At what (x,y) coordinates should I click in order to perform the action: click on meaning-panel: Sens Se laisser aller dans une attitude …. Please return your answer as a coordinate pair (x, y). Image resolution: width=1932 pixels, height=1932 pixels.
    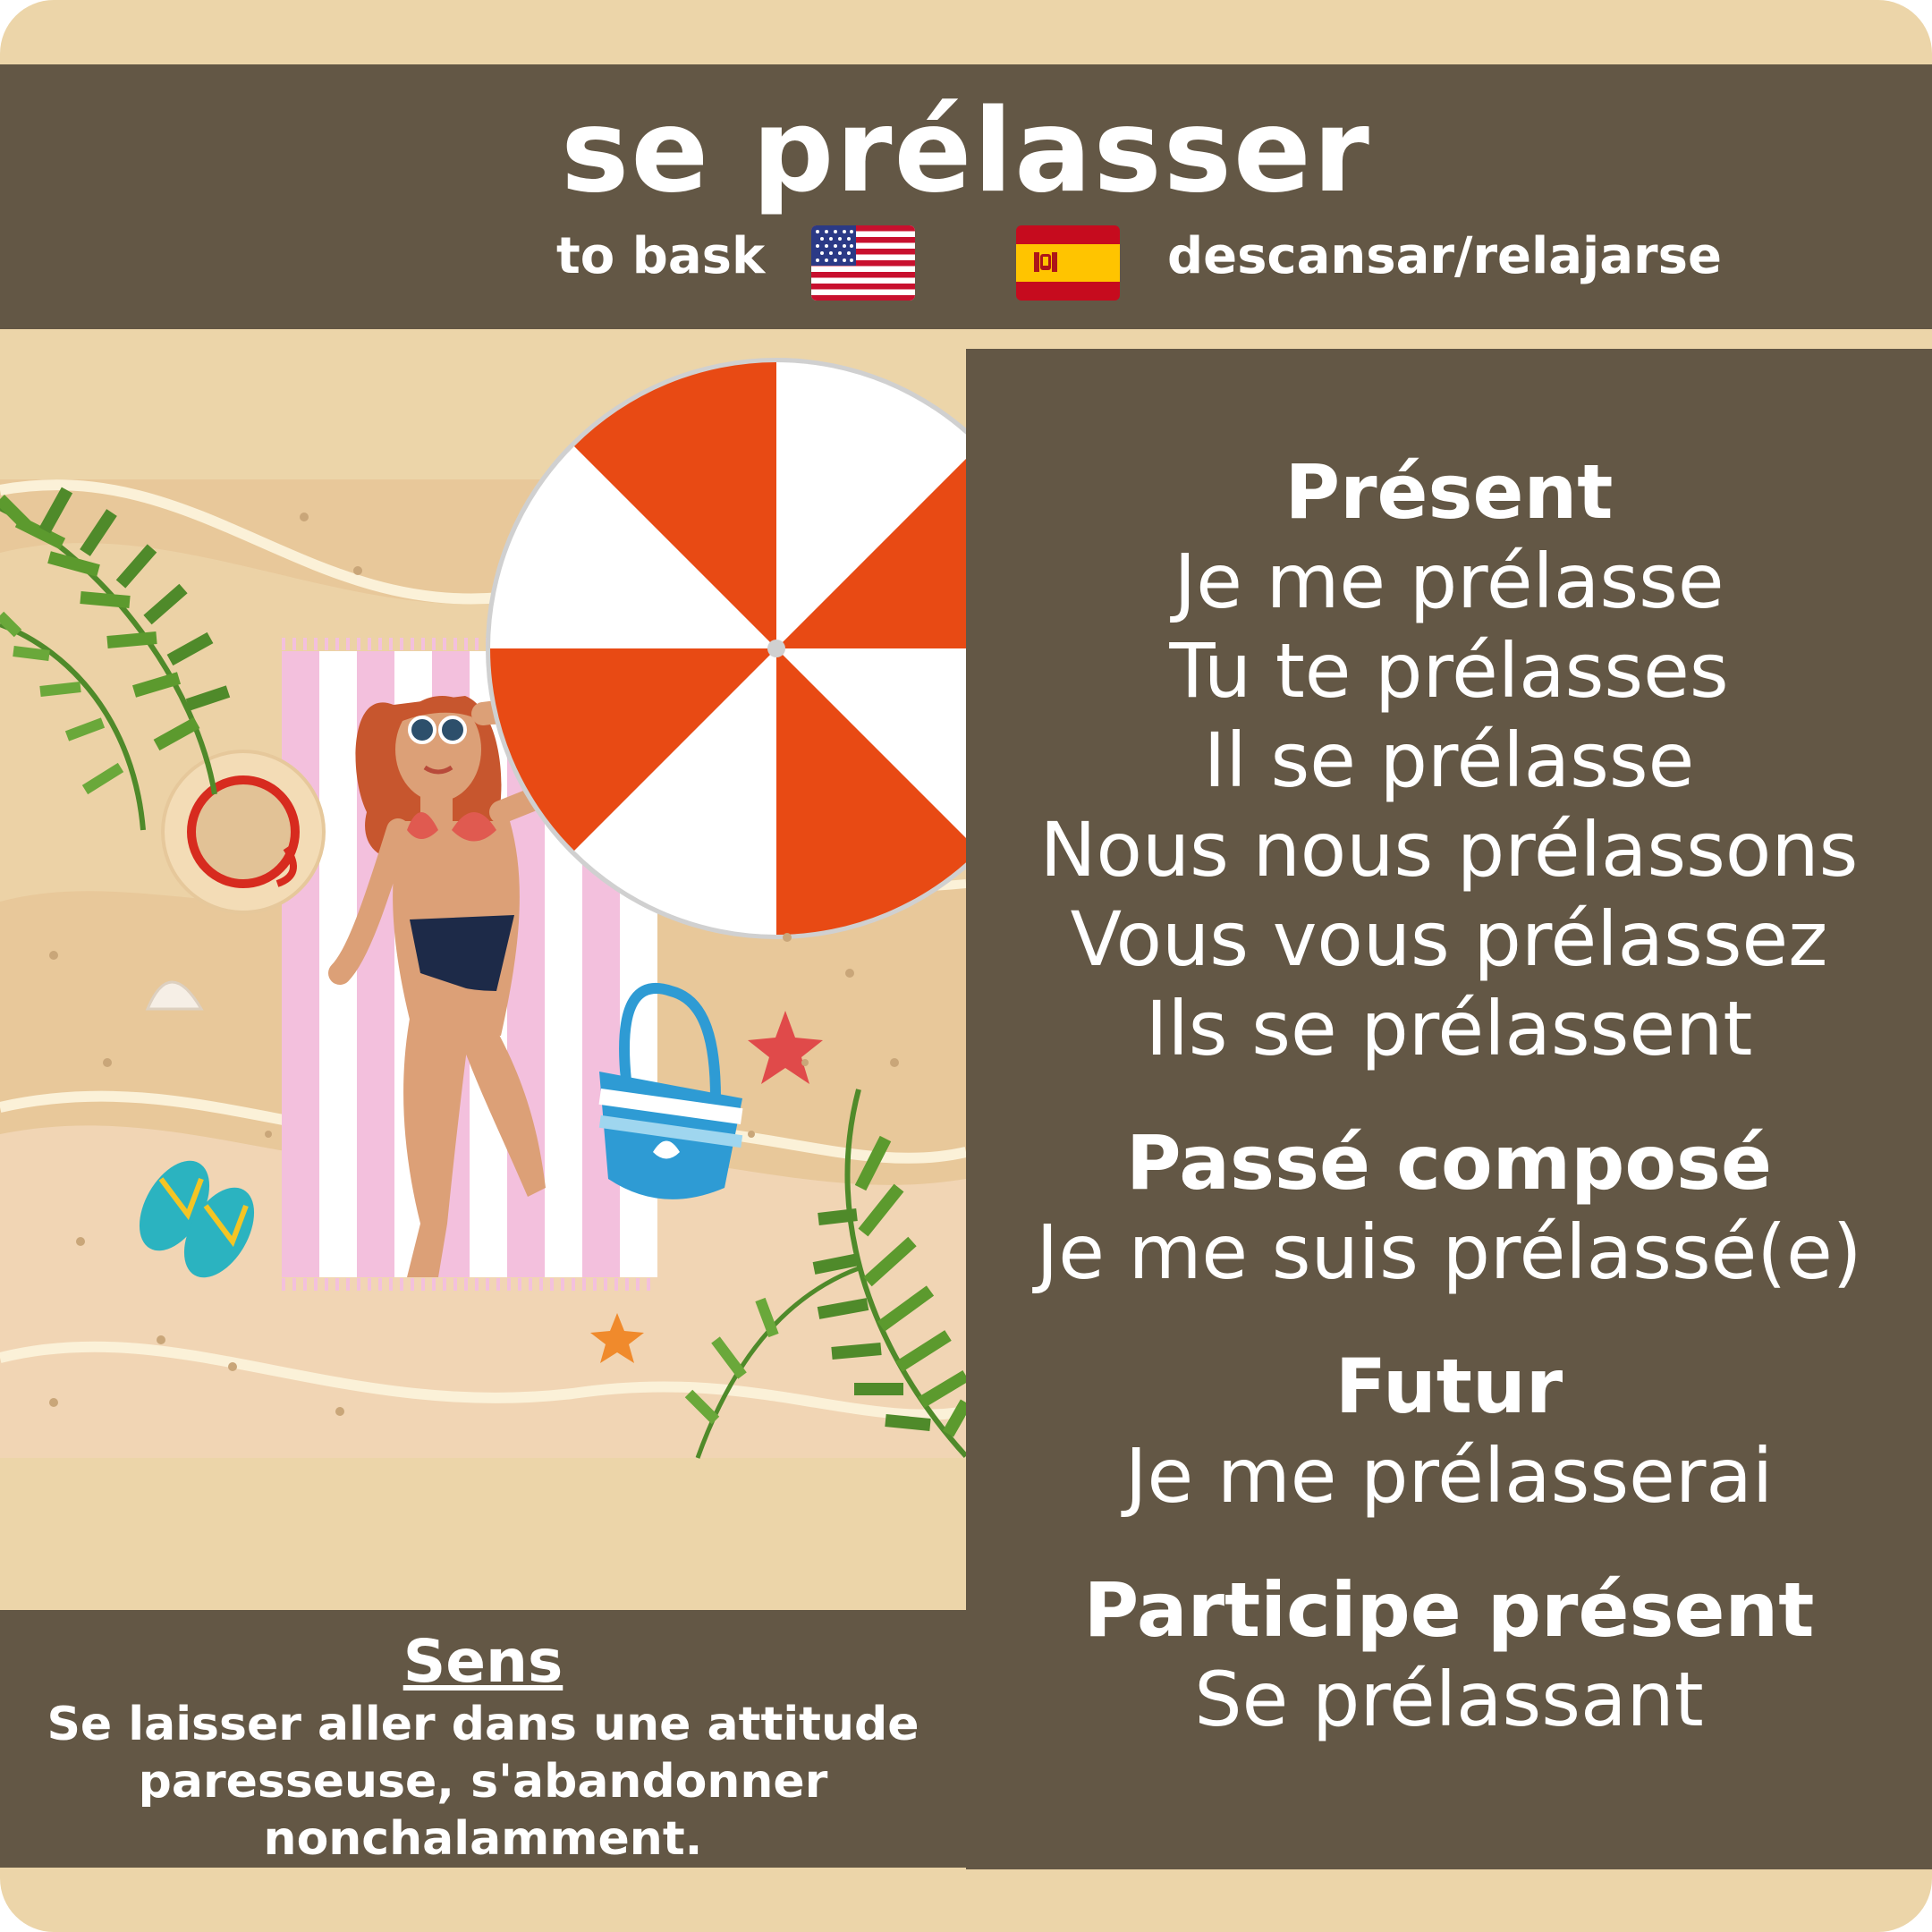
    Looking at the image, I should click on (483, 1739).